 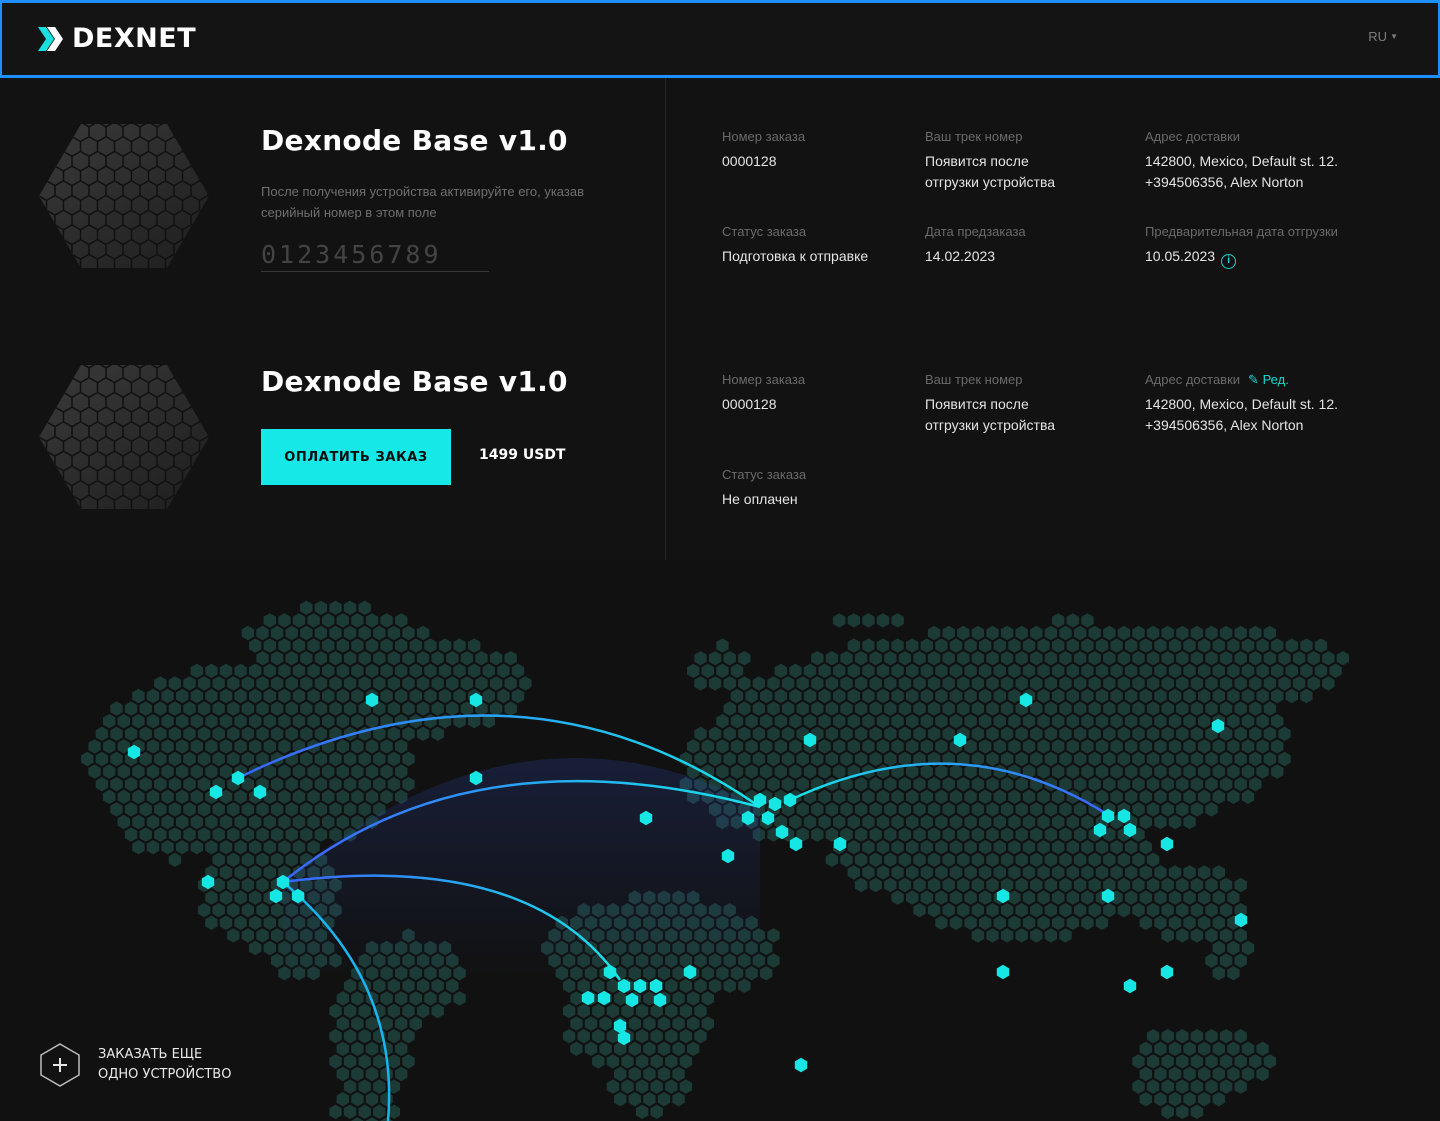 I want to click on order-another-device-button: ЗАКАЗАТЬ ЕЩЕ ОДНО УСТРОЙСТВО, so click(x=148, y=1065).